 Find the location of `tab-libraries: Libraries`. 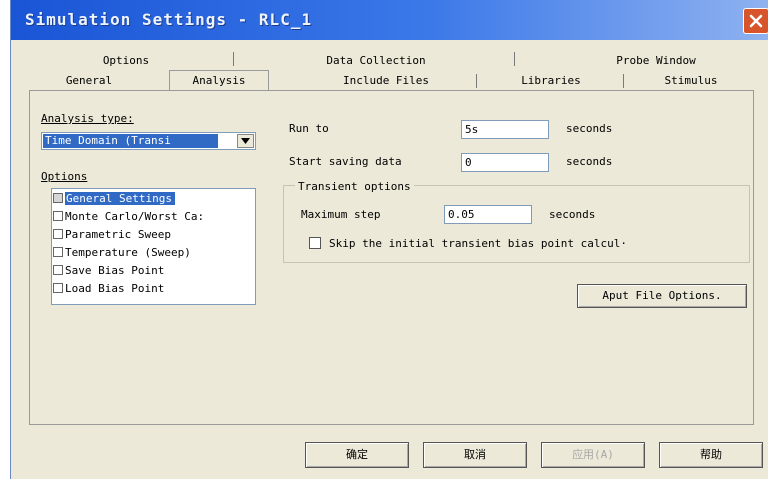

tab-libraries: Libraries is located at coordinates (551, 81).